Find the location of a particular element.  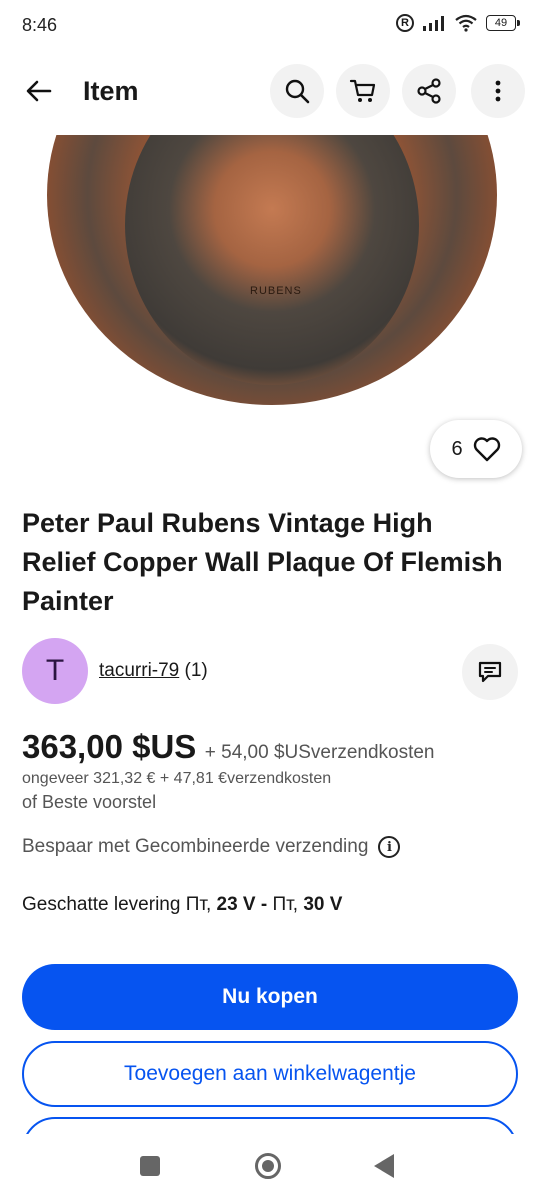

recents-icon is located at coordinates (150, 1166).